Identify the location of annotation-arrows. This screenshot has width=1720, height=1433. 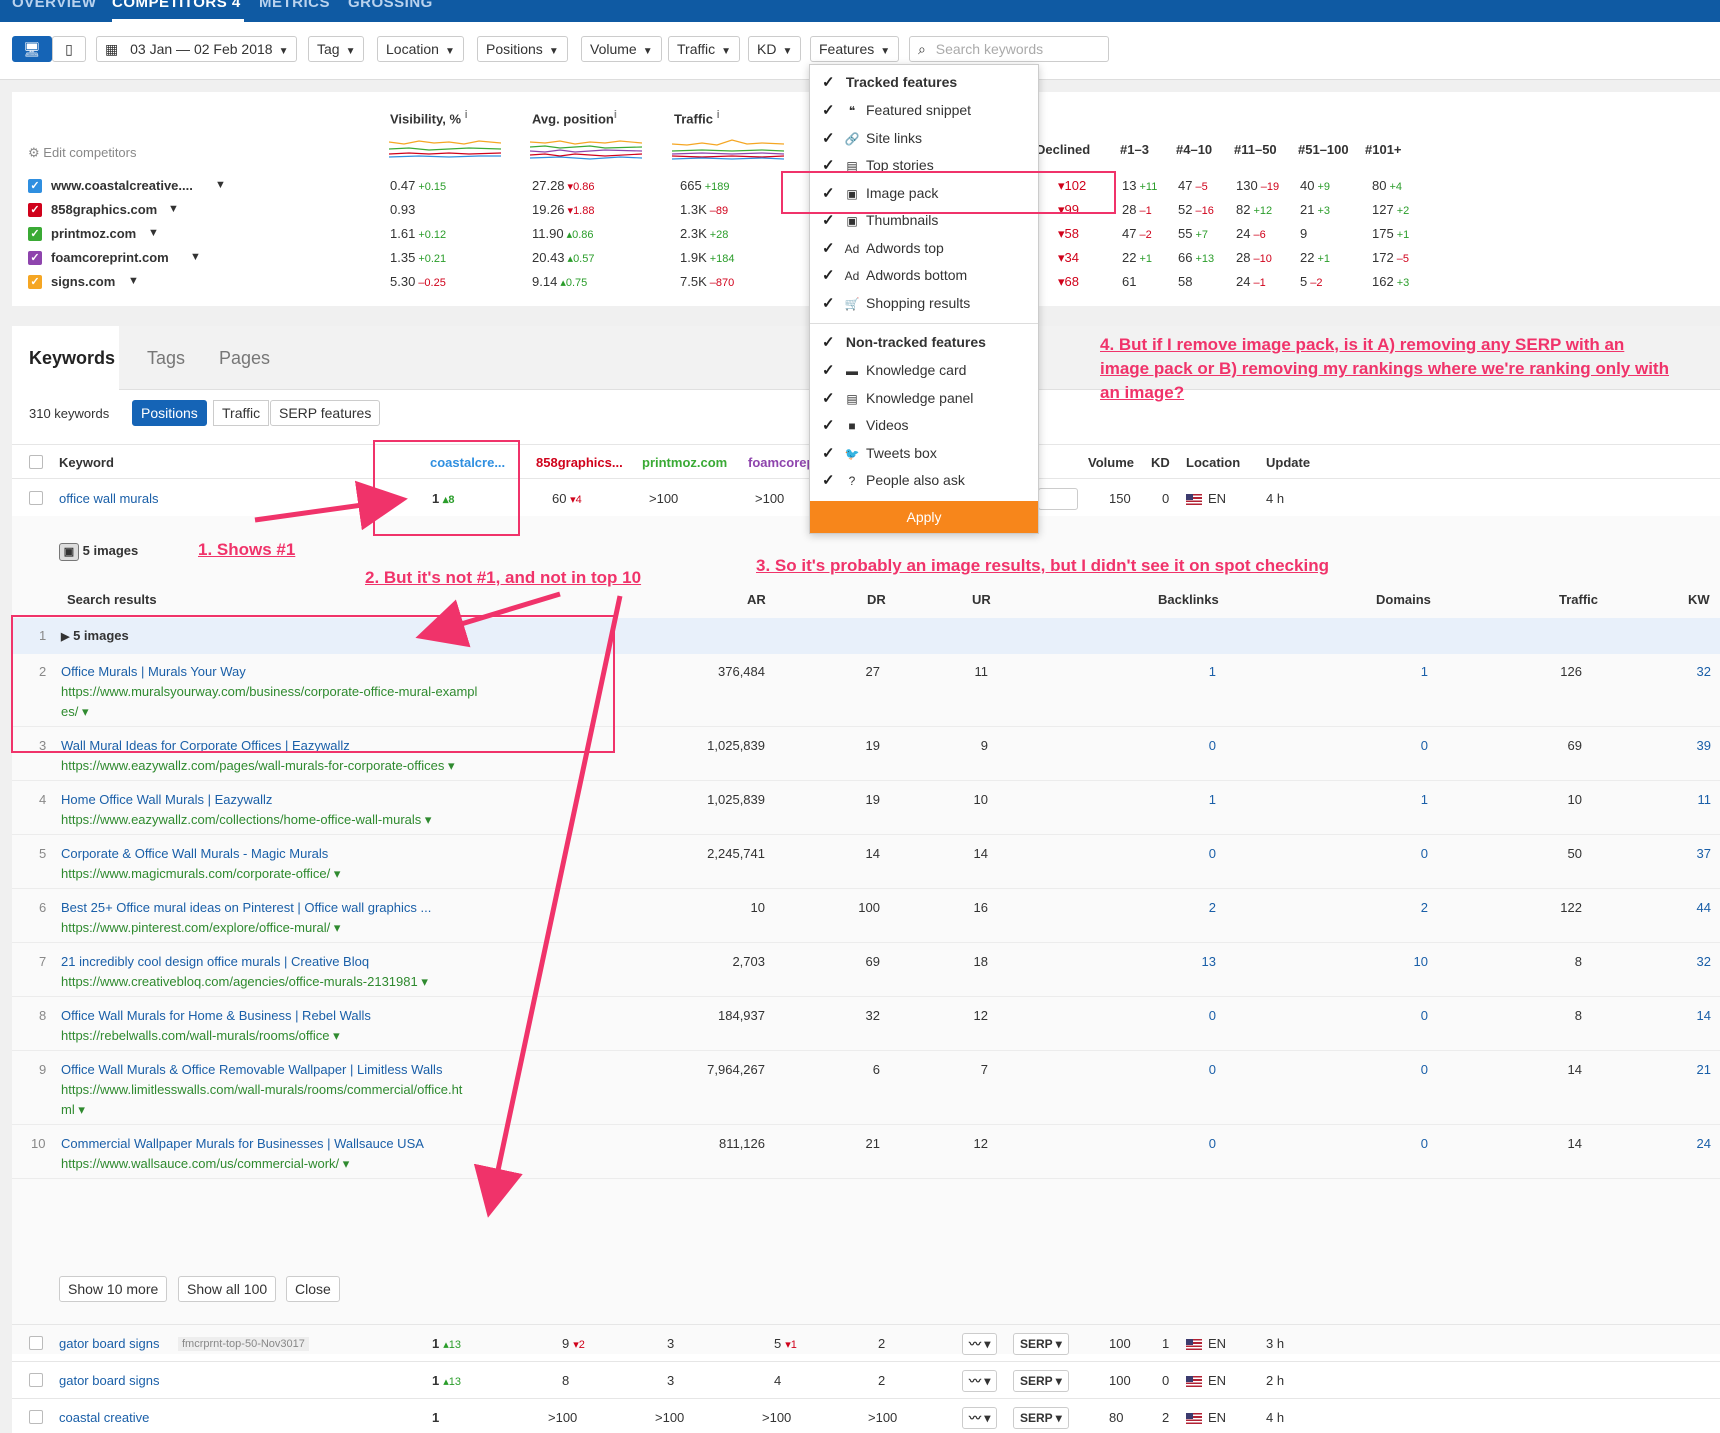
(438, 849).